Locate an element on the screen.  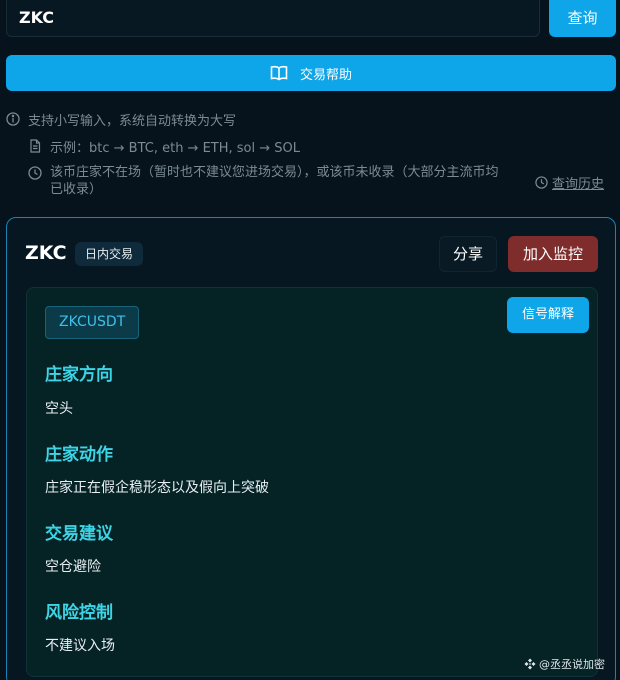
example-hint-text: 示例：btc → BTC, eth → ETH, sol → SOL is located at coordinates (175, 148).